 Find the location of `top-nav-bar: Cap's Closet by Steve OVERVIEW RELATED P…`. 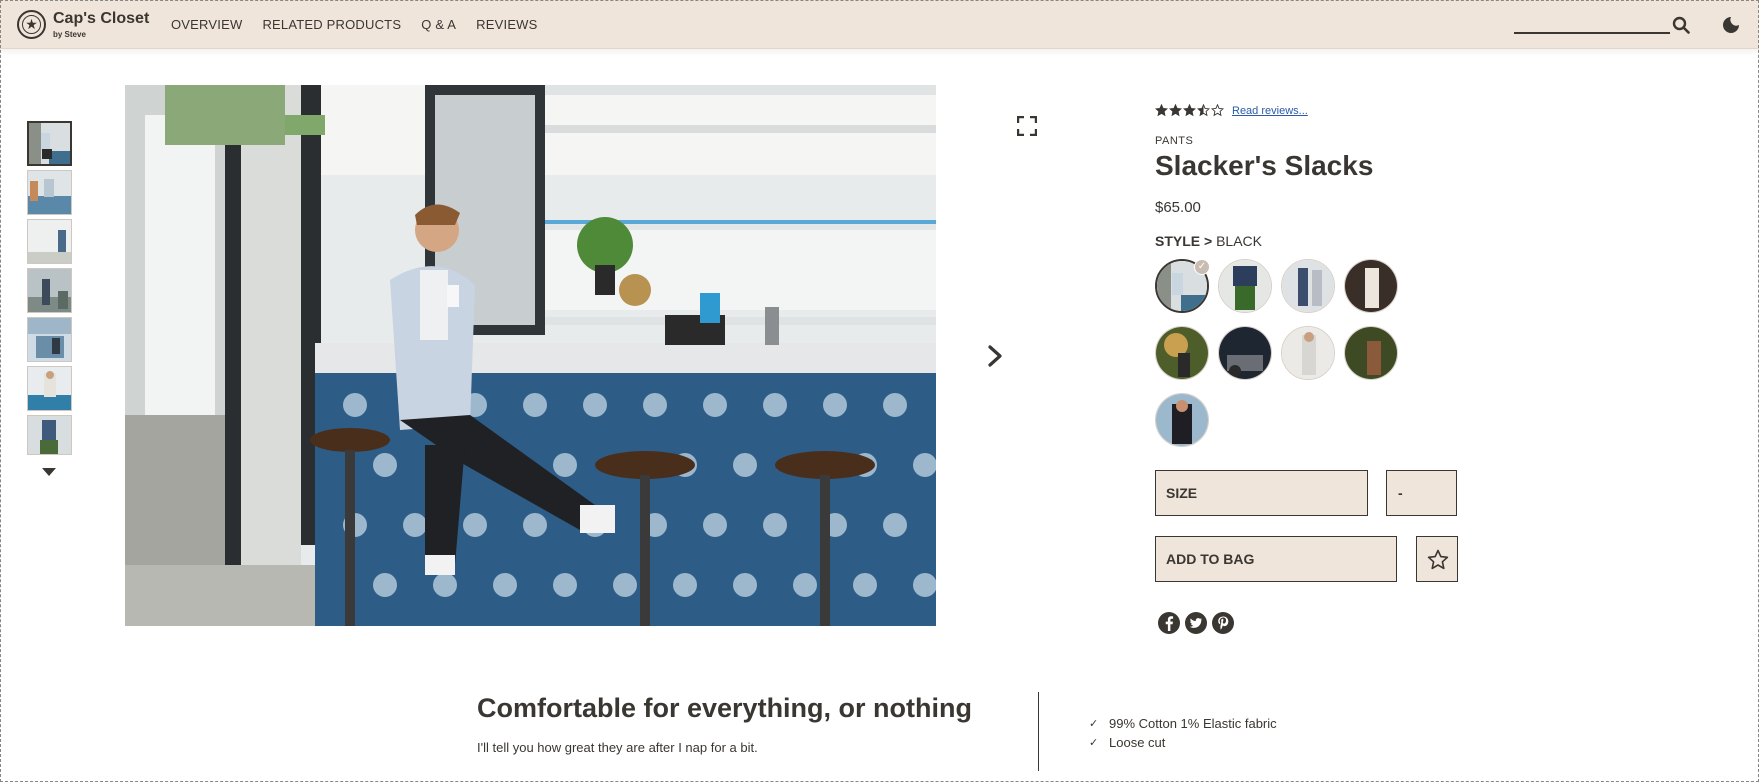

top-nav-bar: Cap's Closet by Steve OVERVIEW RELATED P… is located at coordinates (879, 24).